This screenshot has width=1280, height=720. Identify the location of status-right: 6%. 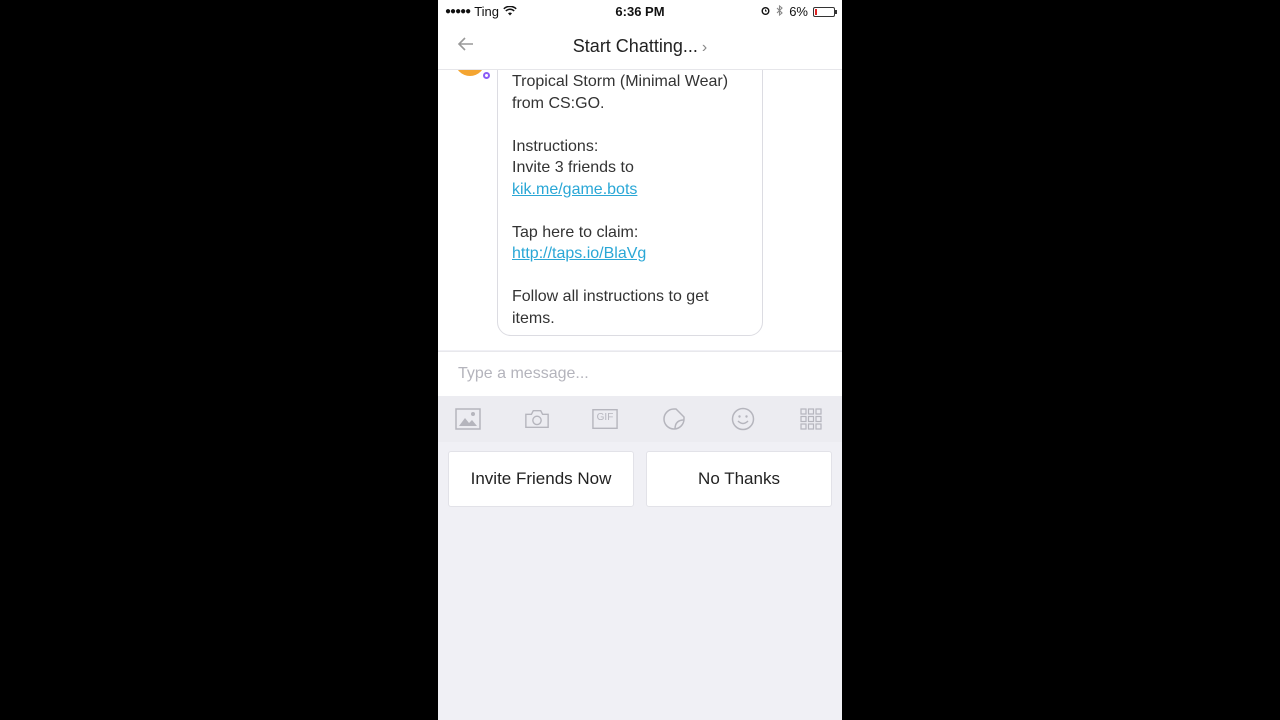
(798, 11).